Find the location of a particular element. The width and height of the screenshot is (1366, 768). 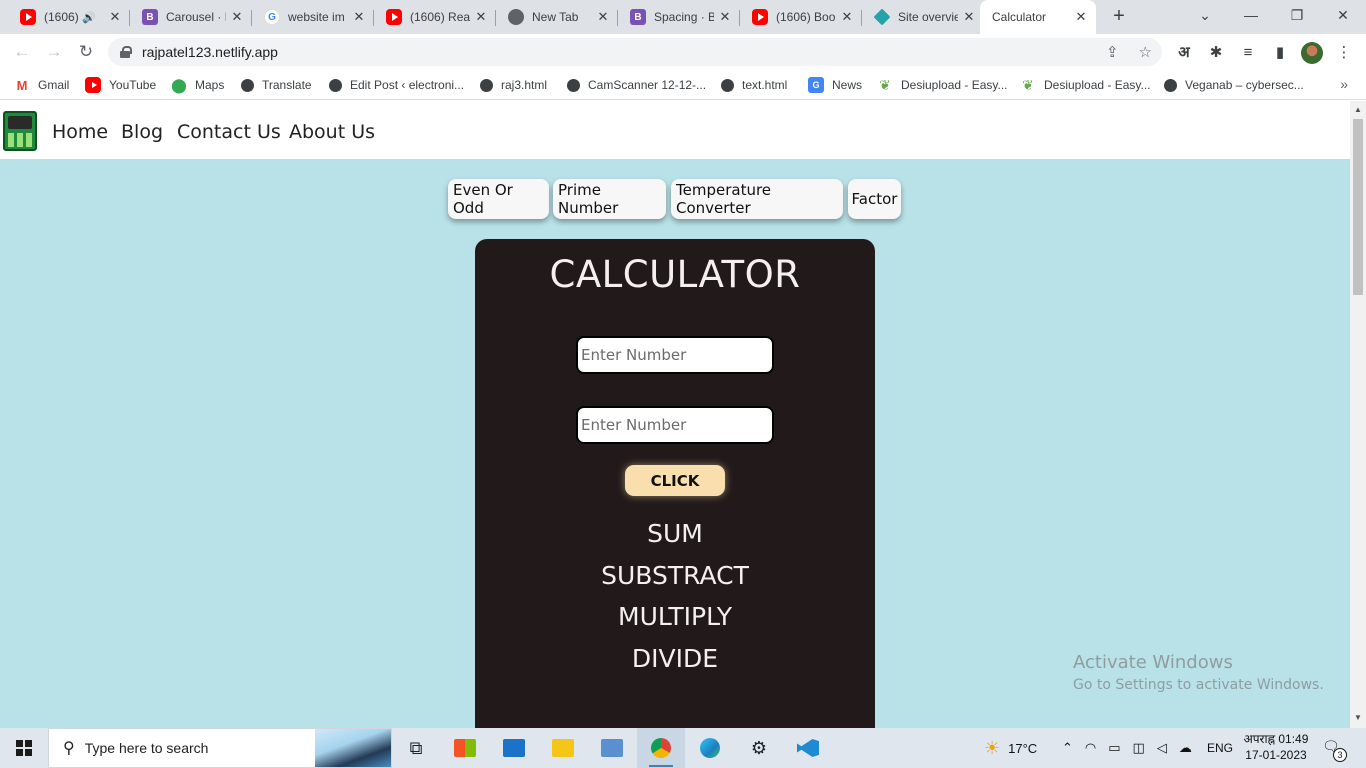

weather-widget: ☀ 17°C is located at coordinates (1010, 748).